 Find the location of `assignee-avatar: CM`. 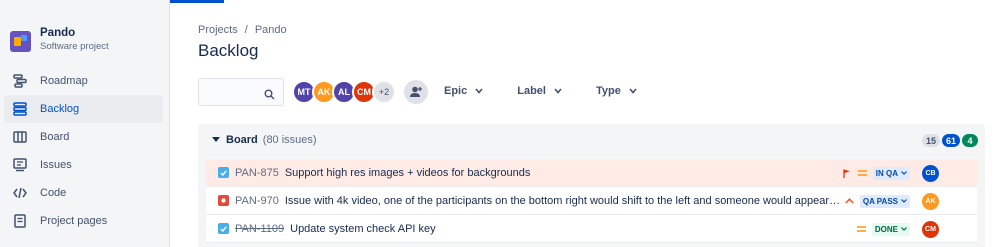

assignee-avatar: CM is located at coordinates (930, 229).